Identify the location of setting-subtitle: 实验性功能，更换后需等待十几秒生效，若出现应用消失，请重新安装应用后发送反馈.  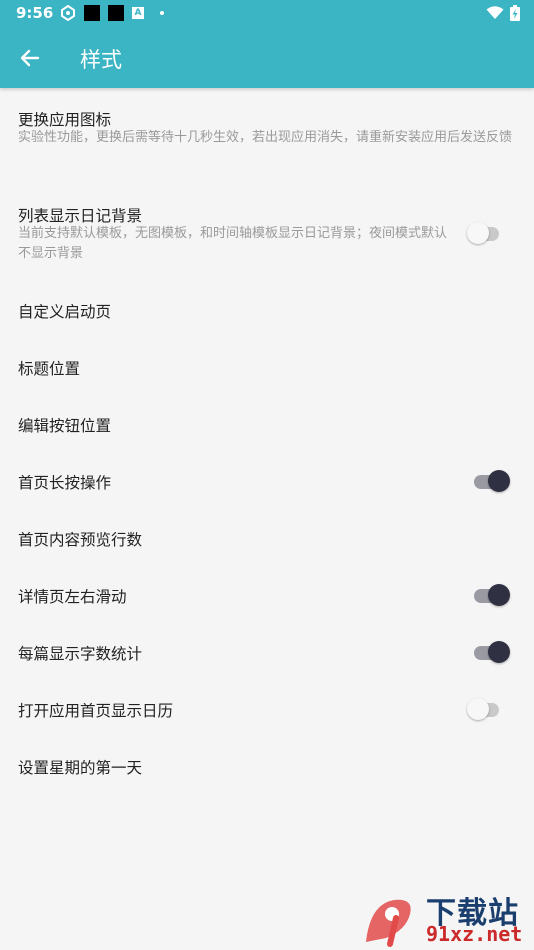
(265, 137).